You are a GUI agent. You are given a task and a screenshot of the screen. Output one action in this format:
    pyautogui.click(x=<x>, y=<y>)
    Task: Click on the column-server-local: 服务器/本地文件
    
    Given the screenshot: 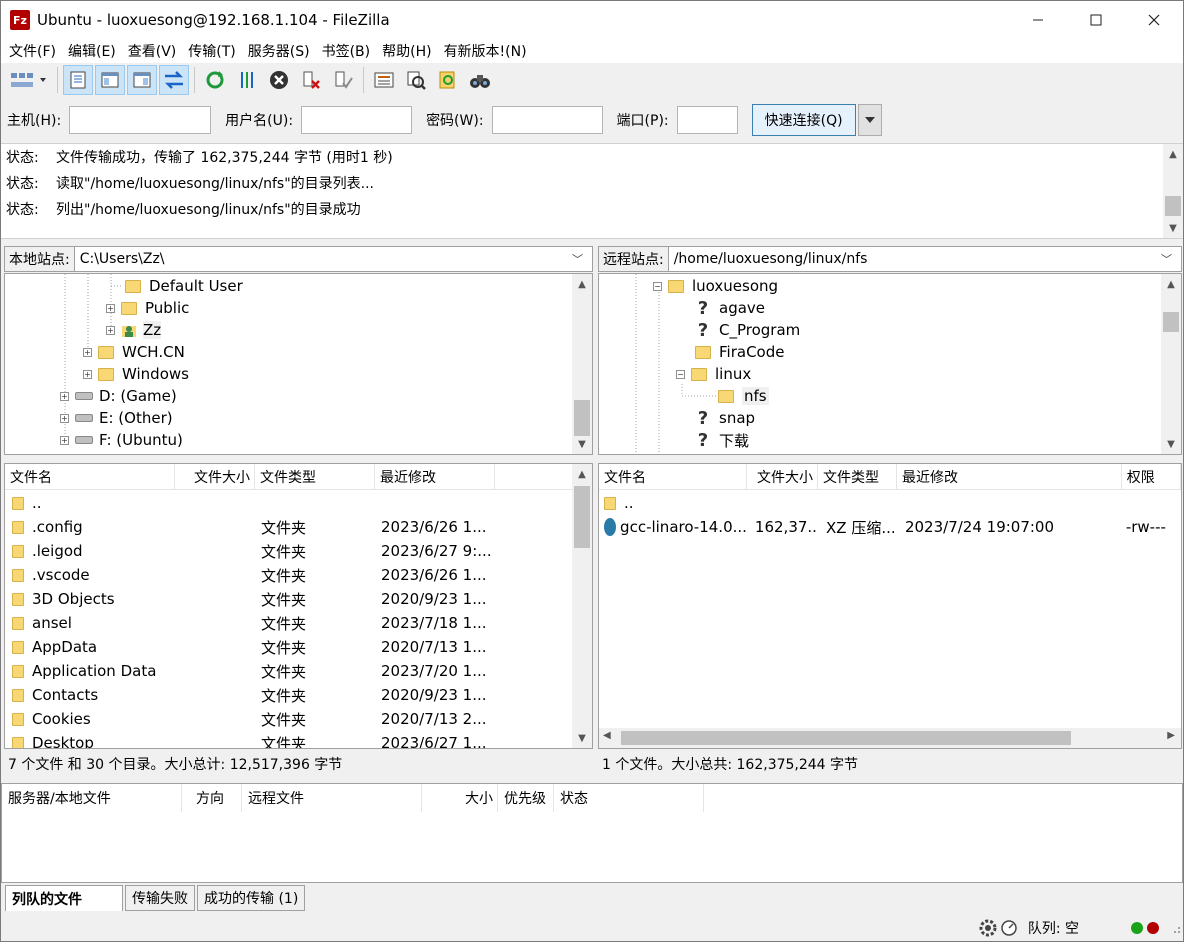 What is the action you would take?
    pyautogui.click(x=92, y=798)
    